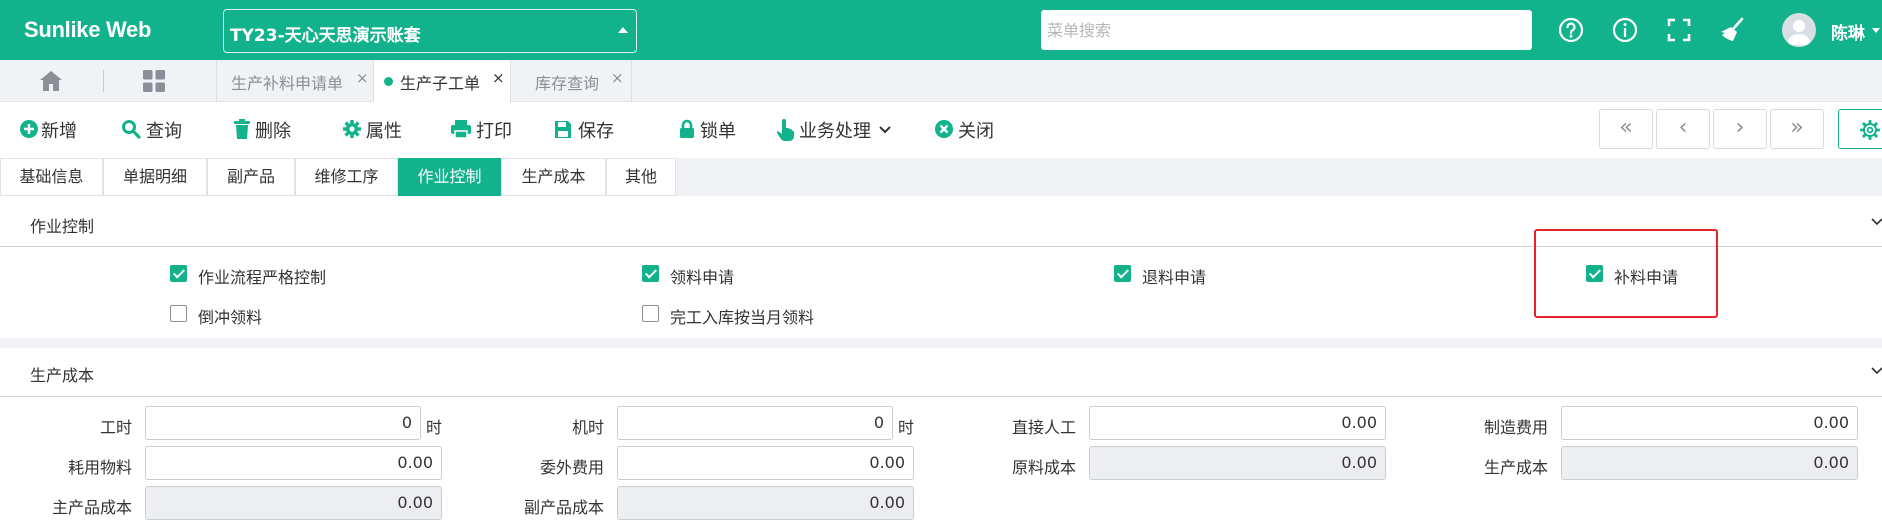  Describe the element at coordinates (641, 177) in the screenshot. I see `section-tab-other: 其他` at that location.